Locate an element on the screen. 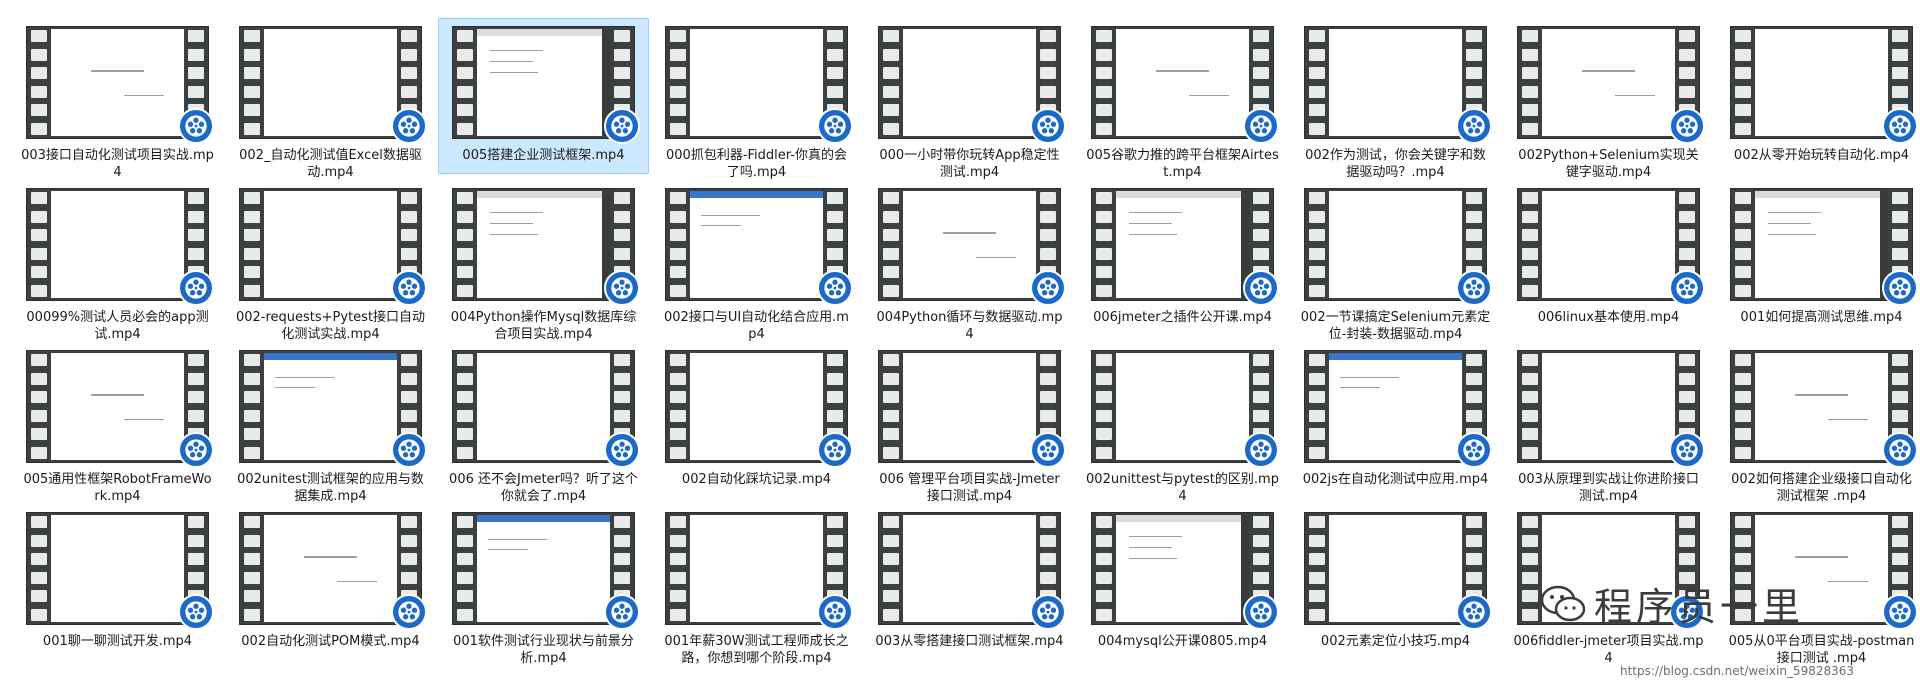 This screenshot has width=1920, height=691. file-item: 002js在自动化测试中应用.mp4 is located at coordinates (1395, 420).